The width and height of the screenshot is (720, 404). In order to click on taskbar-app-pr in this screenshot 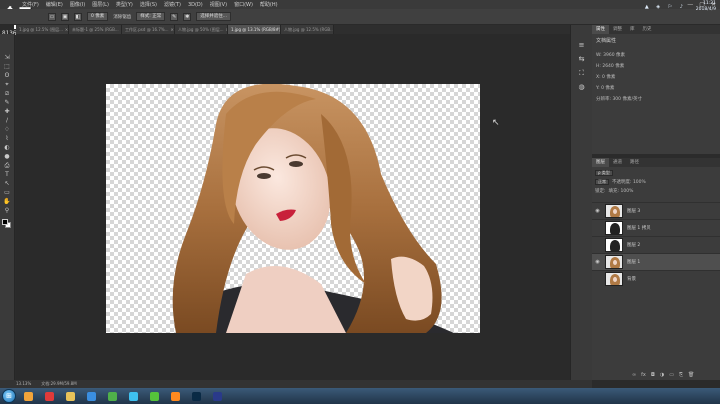, I will do `click(217, 396)`.